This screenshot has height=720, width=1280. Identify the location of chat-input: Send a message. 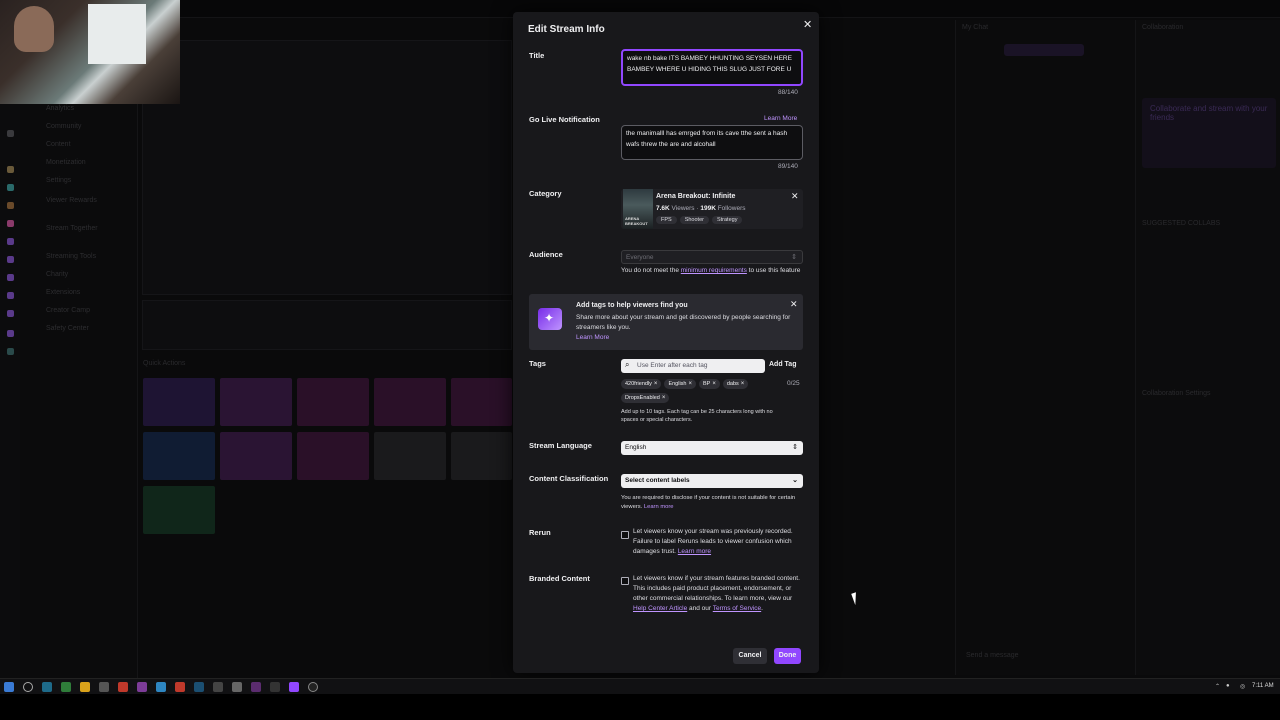
(992, 655).